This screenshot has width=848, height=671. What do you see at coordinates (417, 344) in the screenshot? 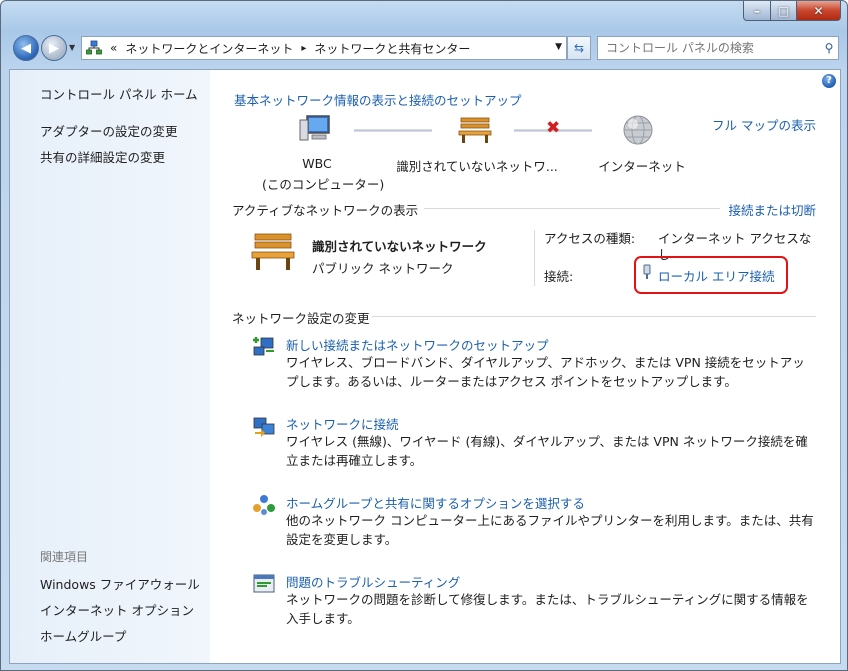
I see `task-title: 新しい接続またはネットワークのセットアップ` at bounding box center [417, 344].